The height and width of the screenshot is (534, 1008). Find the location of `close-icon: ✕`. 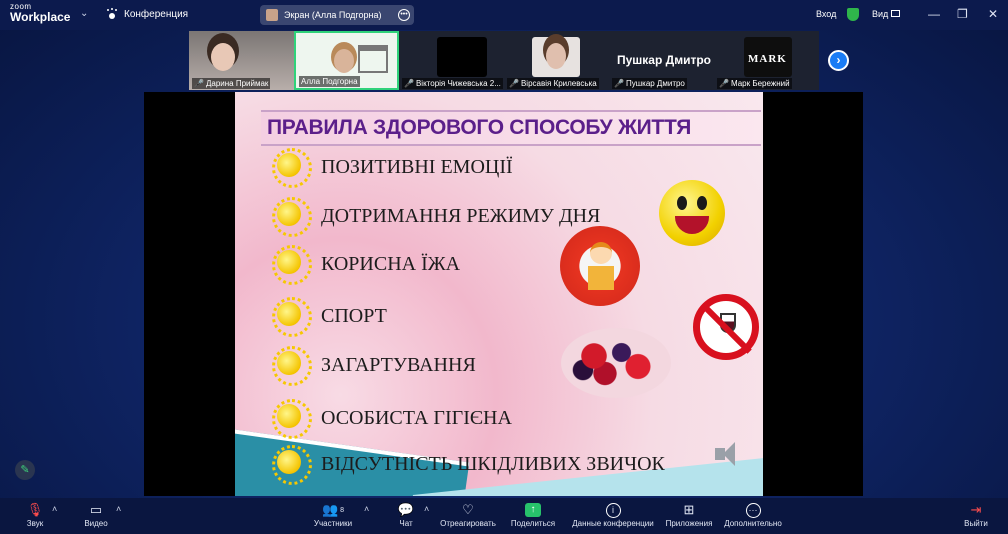

close-icon: ✕ is located at coordinates (993, 14).